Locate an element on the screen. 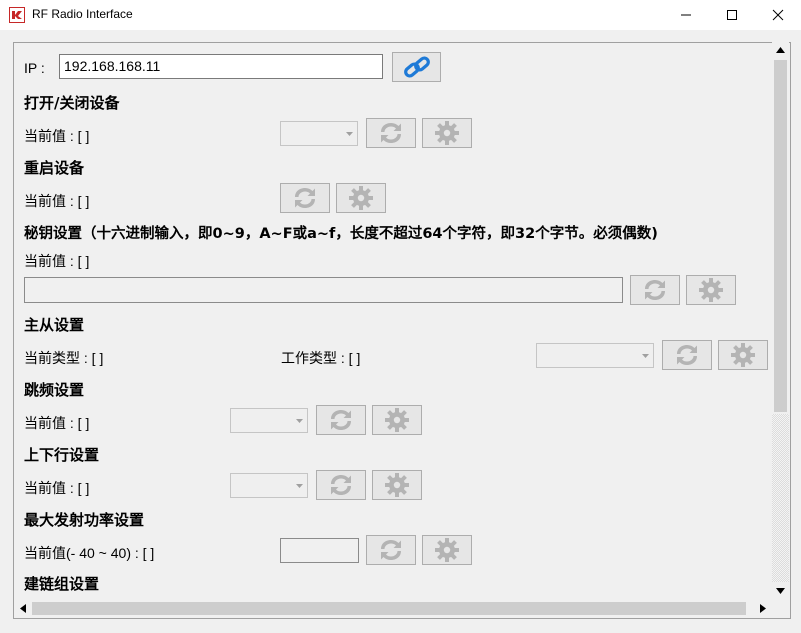 This screenshot has height=633, width=801. ip-label: IP : is located at coordinates (34, 68).